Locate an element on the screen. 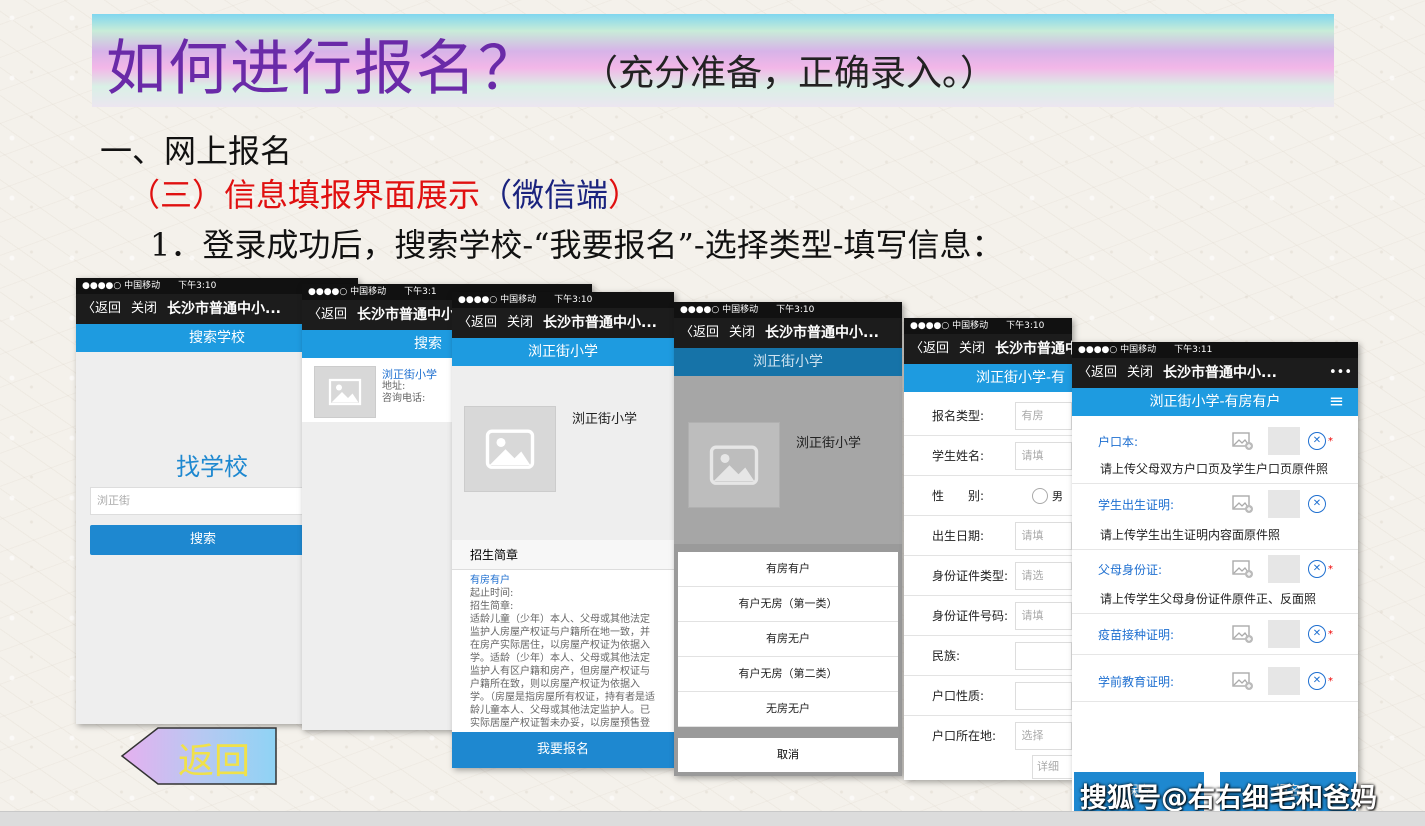 The width and height of the screenshot is (1425, 826). type-options-sheet: 有房有户 有户无房（第一类） 有房无户 有户无房（第二类） 无房无户 is located at coordinates (788, 639).